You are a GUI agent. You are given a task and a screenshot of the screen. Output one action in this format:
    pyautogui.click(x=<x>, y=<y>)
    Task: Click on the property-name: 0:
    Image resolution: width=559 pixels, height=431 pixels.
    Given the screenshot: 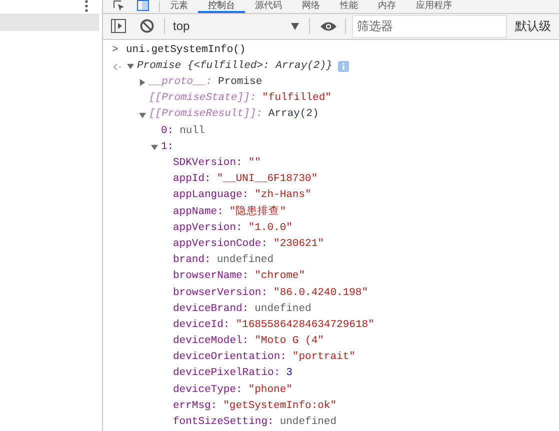 What is the action you would take?
    pyautogui.click(x=167, y=131)
    